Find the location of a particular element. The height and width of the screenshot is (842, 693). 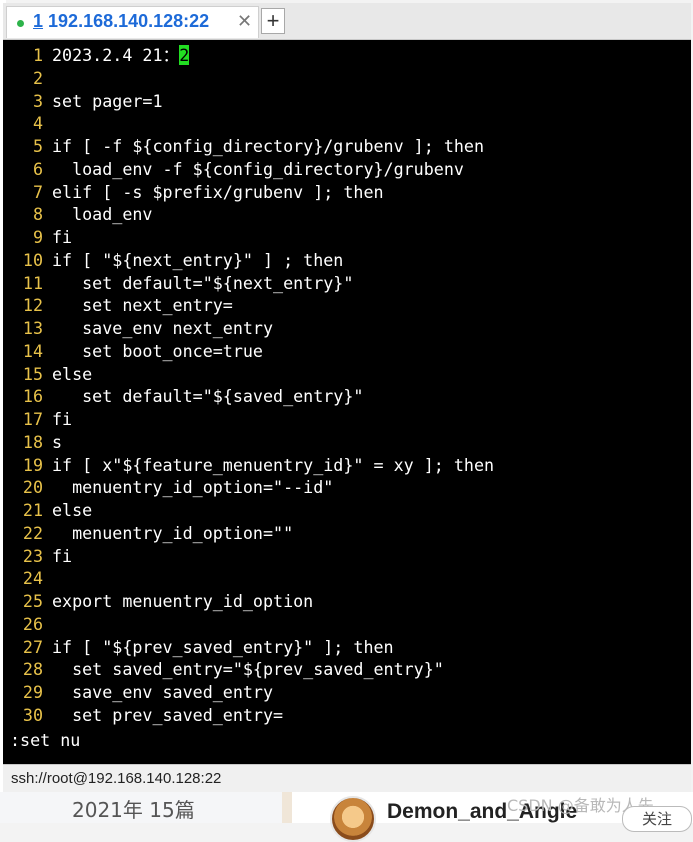

terminal-line: 11 set default="${next_entry}" is located at coordinates (178, 283).